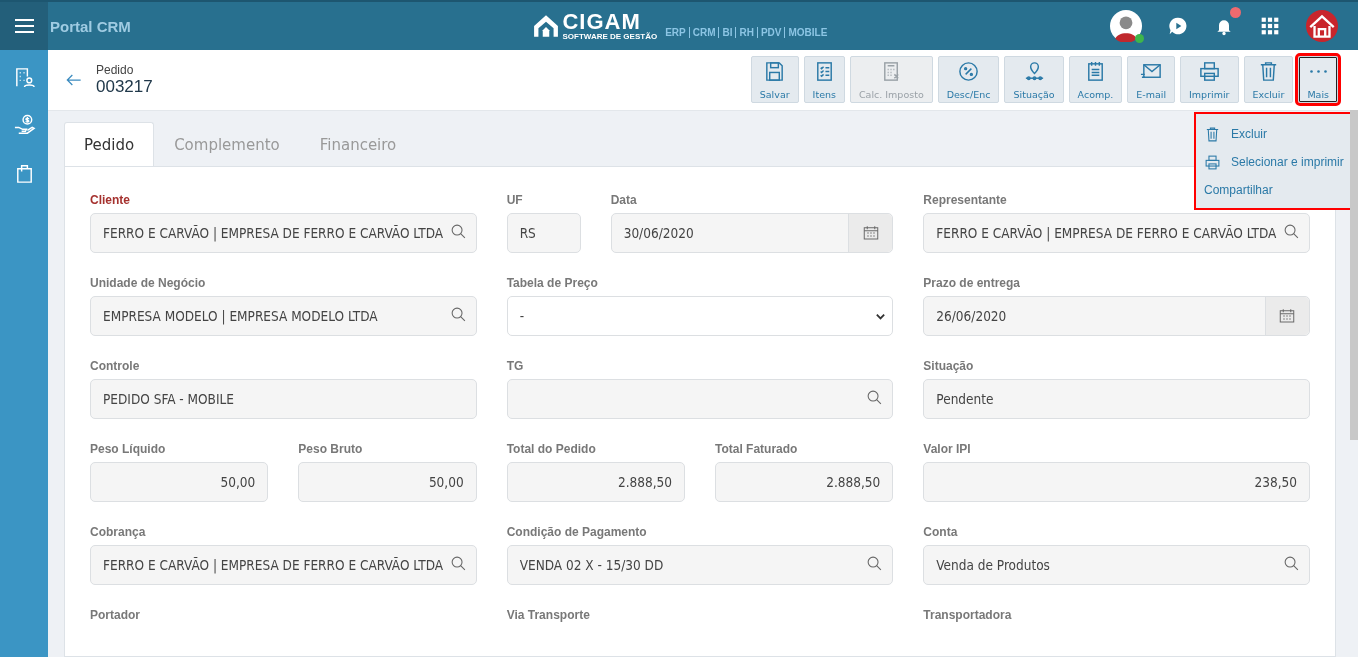  What do you see at coordinates (969, 71) in the screenshot?
I see `percent-icon` at bounding box center [969, 71].